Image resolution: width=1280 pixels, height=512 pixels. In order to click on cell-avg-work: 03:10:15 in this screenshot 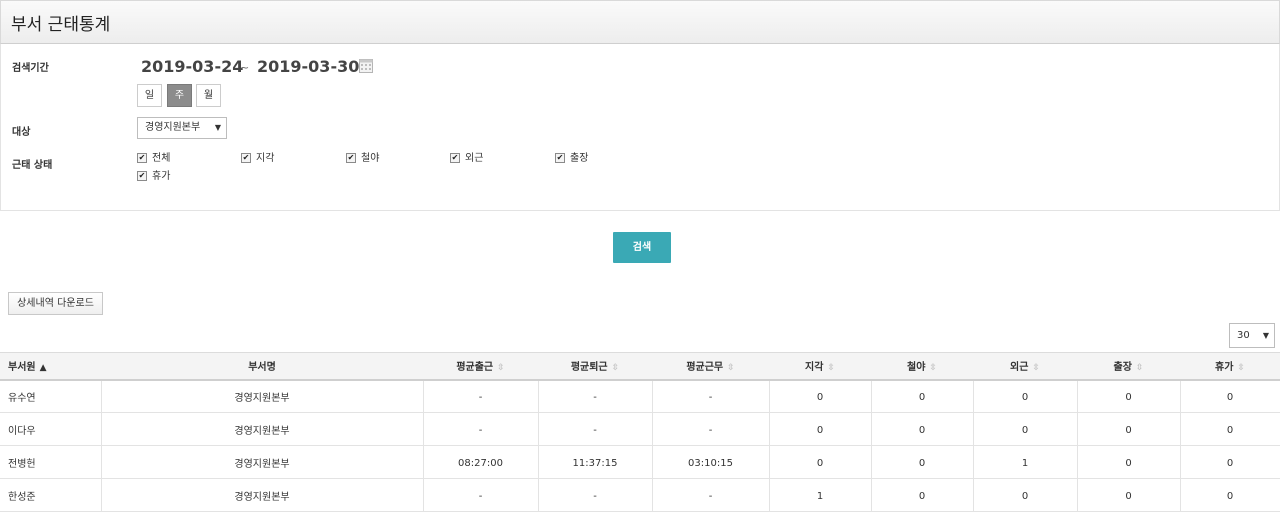, I will do `click(711, 462)`.